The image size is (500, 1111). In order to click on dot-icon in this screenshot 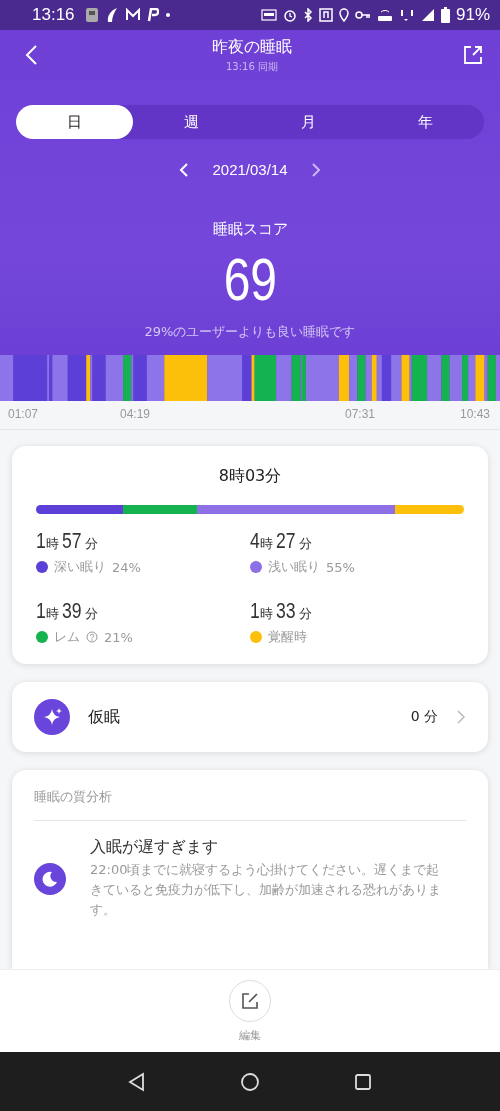, I will do `click(167, 15)`.